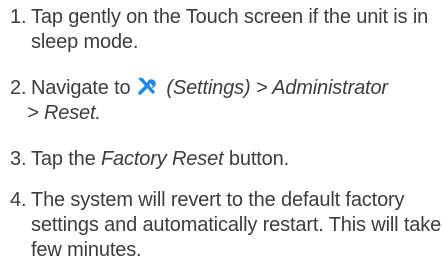  I want to click on administrator-menu-label: Administrator, so click(330, 88).